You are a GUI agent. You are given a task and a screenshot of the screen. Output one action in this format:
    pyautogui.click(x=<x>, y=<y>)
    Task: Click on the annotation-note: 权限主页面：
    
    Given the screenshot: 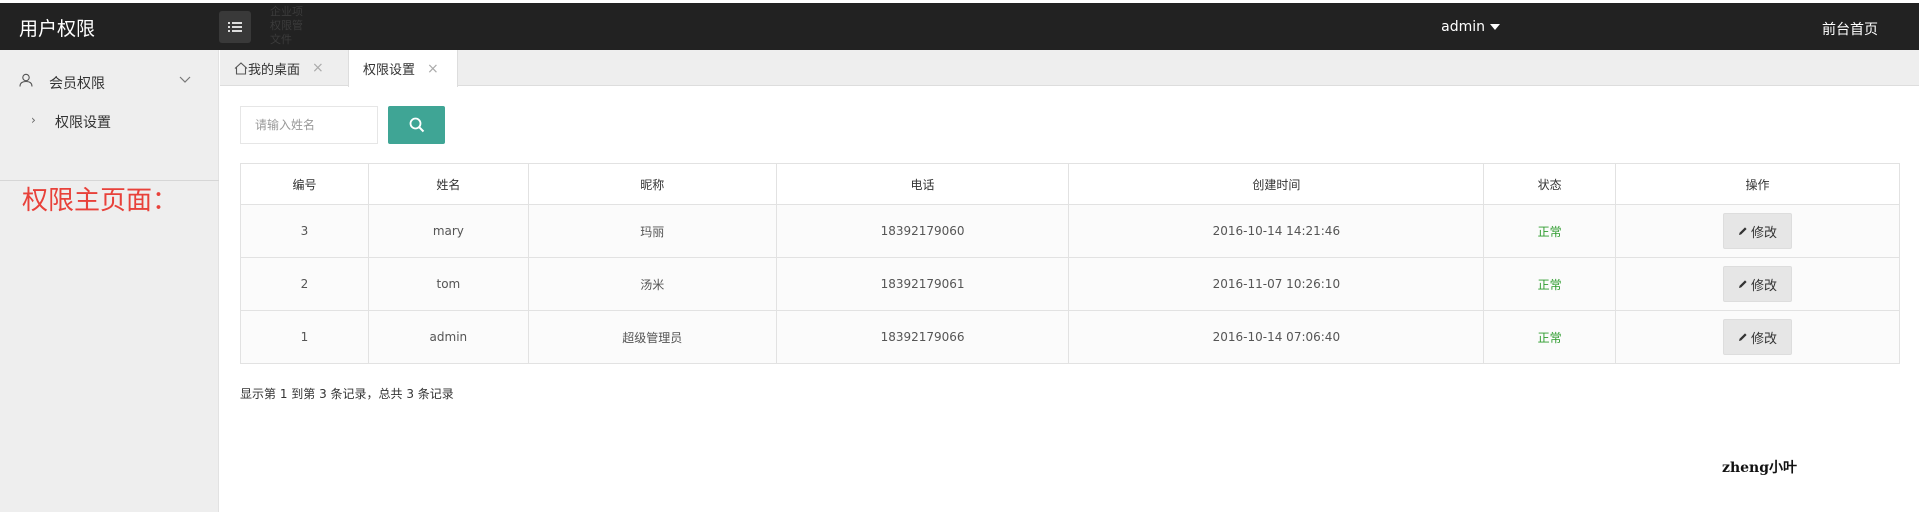 What is the action you would take?
    pyautogui.click(x=100, y=201)
    